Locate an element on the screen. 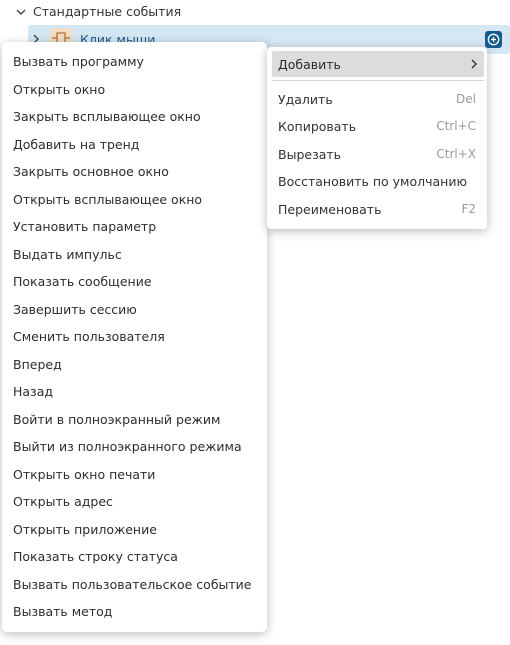 Image resolution: width=510 pixels, height=645 pixels. menu-item-shortcut: F2 is located at coordinates (468, 209).